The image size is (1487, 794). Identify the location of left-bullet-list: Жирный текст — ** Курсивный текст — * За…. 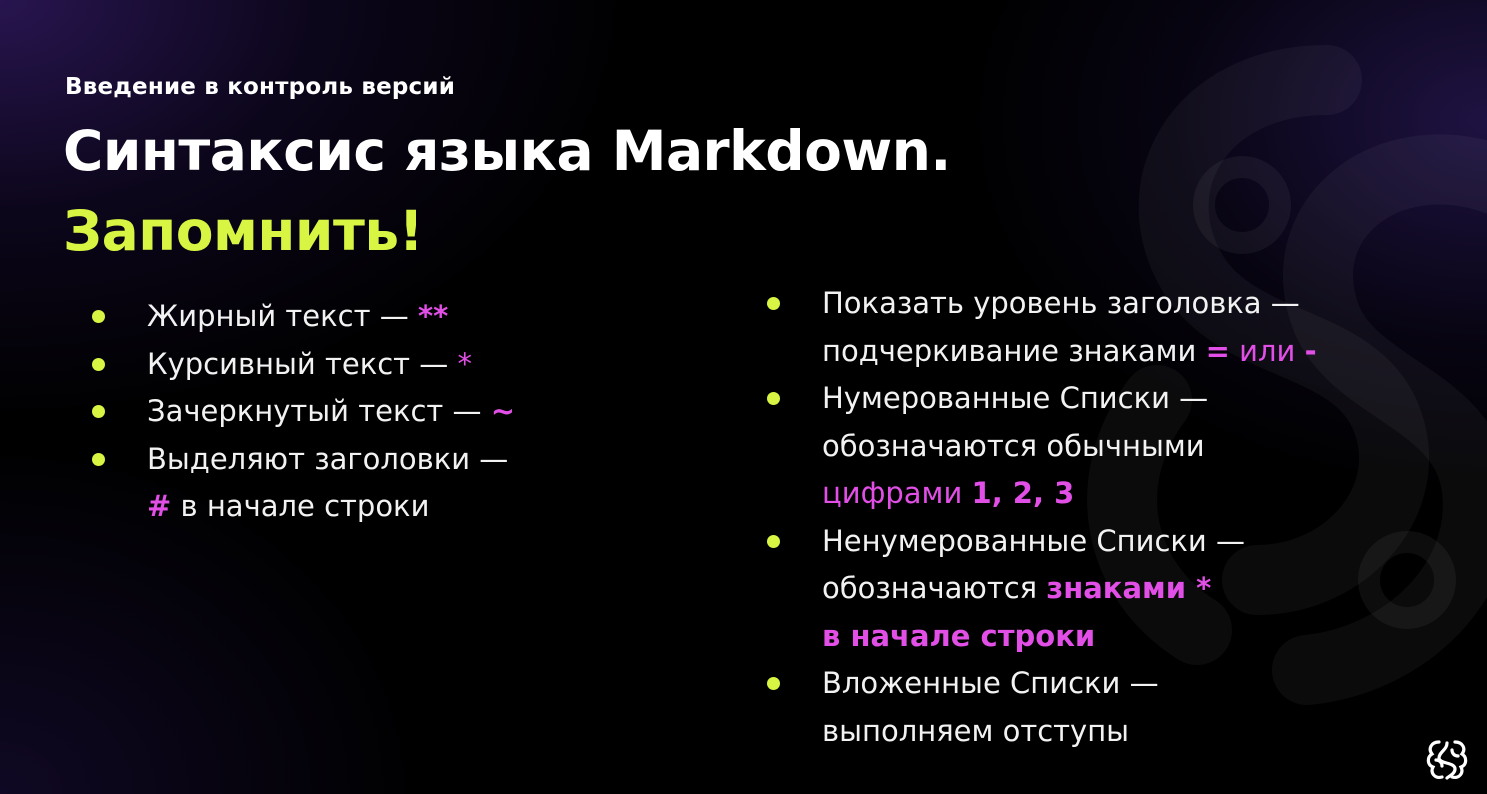
(304, 412).